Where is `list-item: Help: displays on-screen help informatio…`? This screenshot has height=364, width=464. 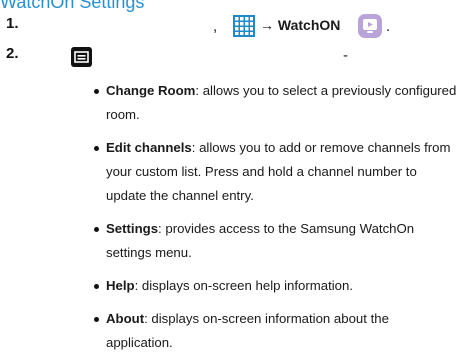
list-item: Help: displays on-screen help informatio… is located at coordinates (276, 286).